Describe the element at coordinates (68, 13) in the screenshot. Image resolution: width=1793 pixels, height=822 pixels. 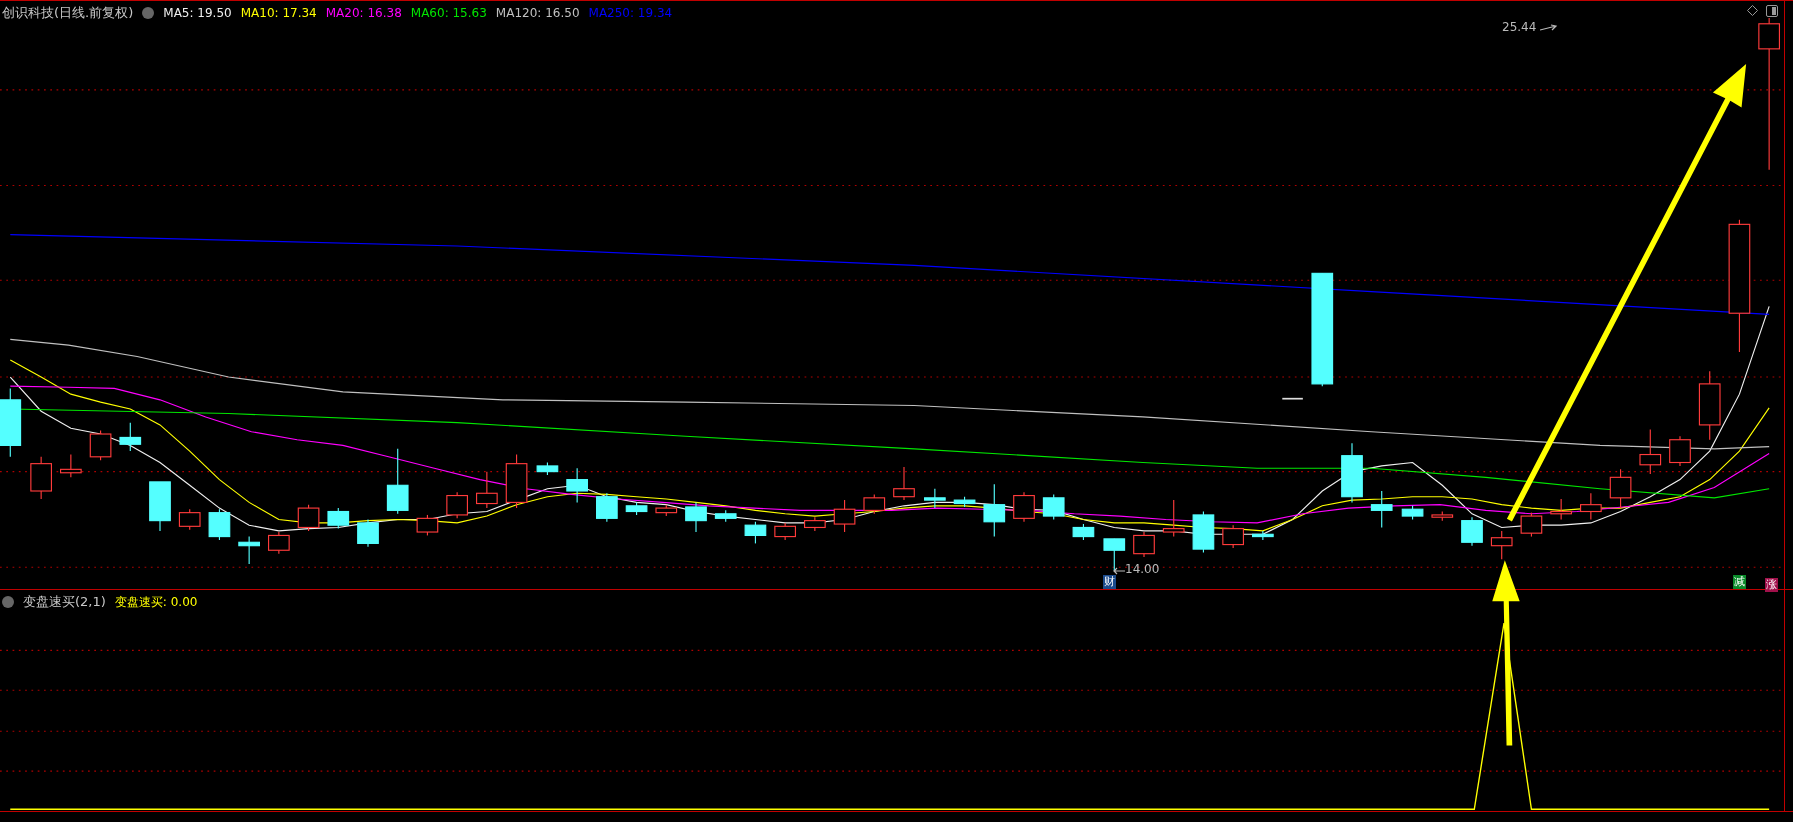
I see `chart-title: 创识科技(日线.前复权)` at that location.